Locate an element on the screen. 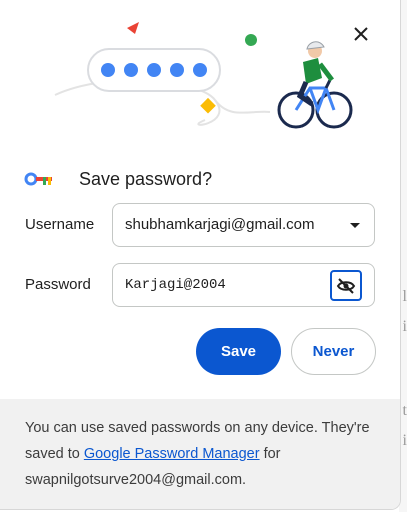 The height and width of the screenshot is (512, 407). eye-off-icon is located at coordinates (346, 285).